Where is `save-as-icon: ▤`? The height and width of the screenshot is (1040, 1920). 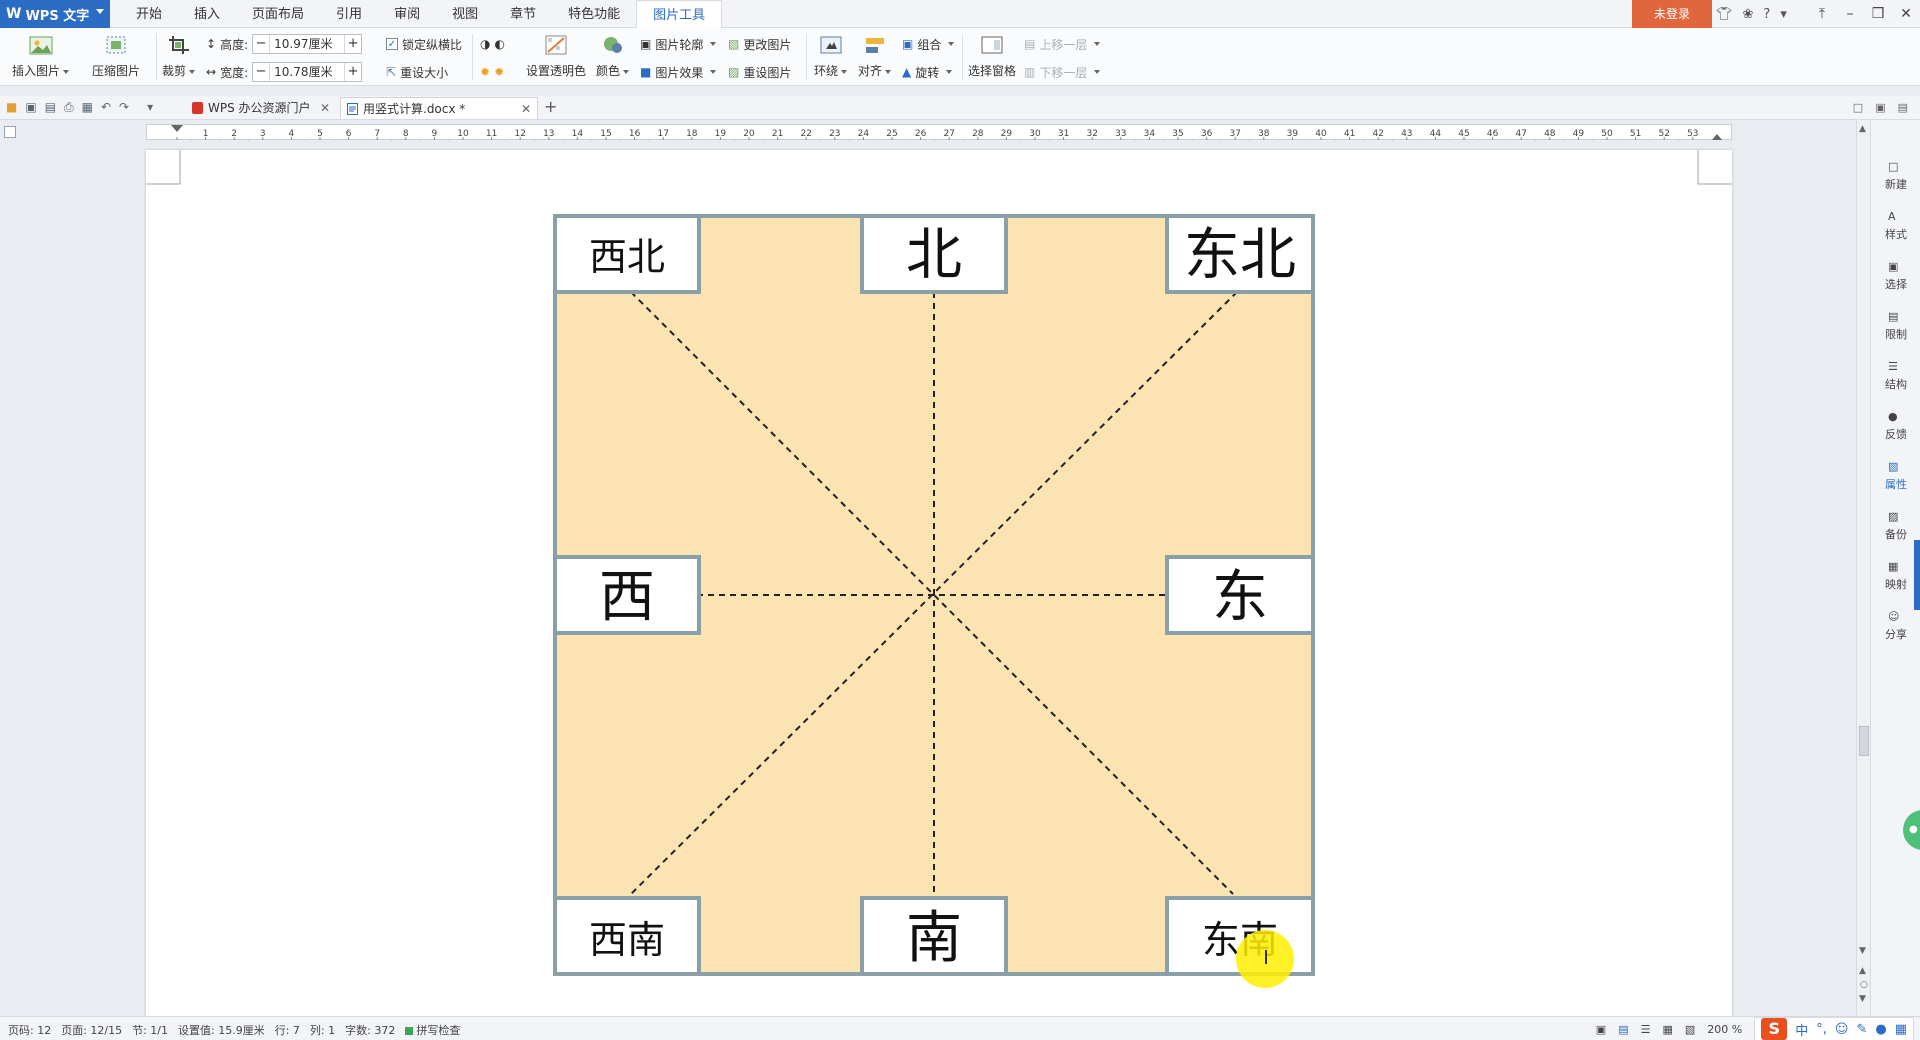 save-as-icon: ▤ is located at coordinates (50, 107).